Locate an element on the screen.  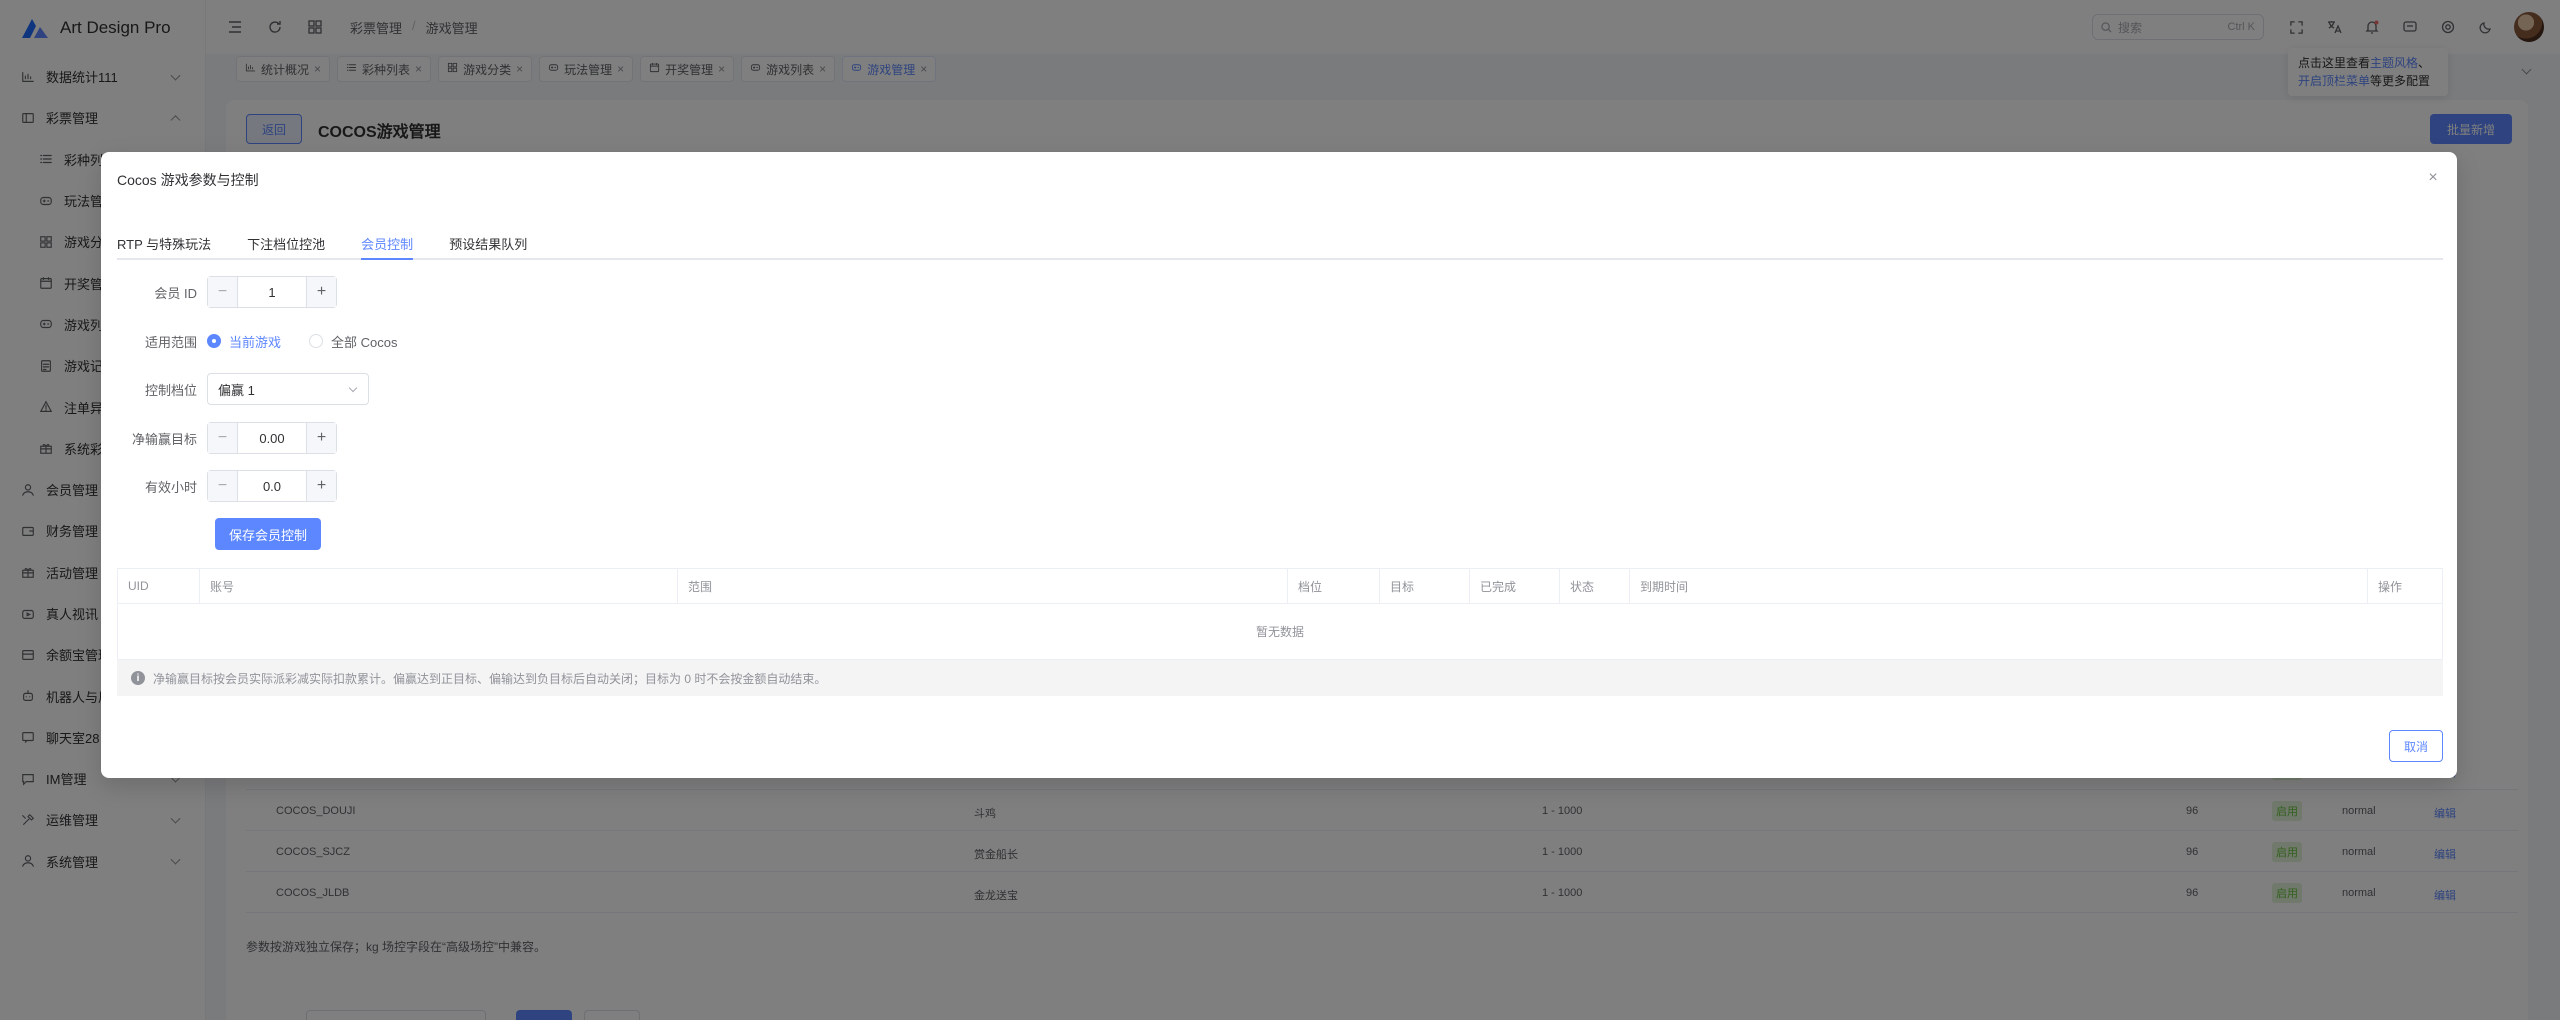
dialog-tab: 预设结果队列 is located at coordinates (506, 243).